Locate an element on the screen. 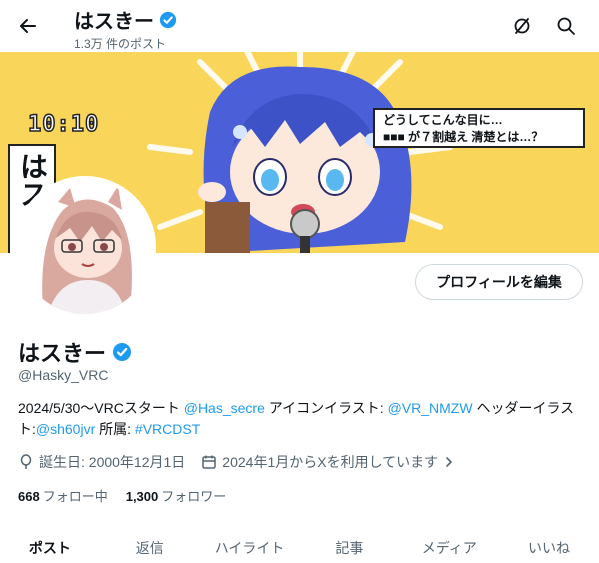 This screenshot has height=563, width=599. profile-tabs: ポスト 返信 ハイライト 記事 メディア いいね is located at coordinates (299, 545).